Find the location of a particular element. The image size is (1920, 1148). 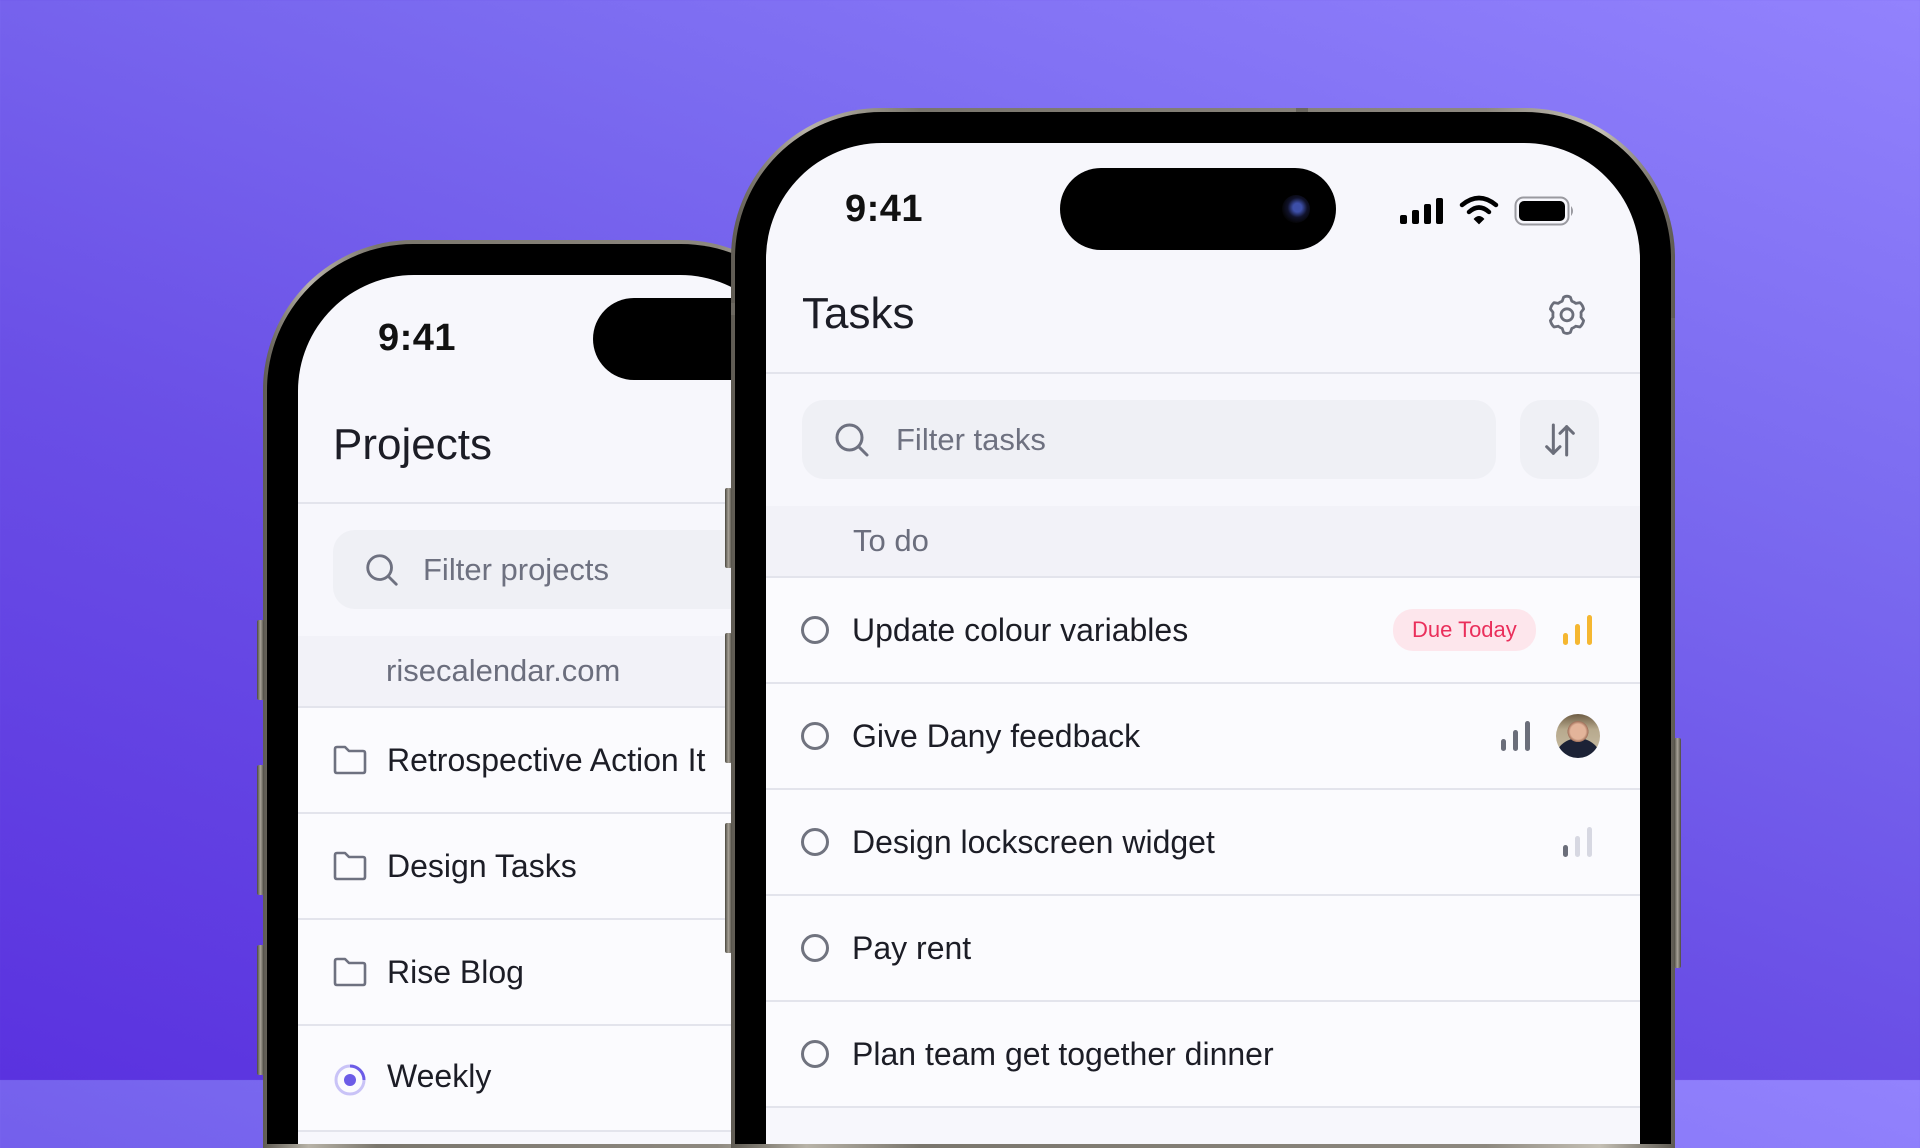

priority-medium-icon is located at coordinates (1515, 736).